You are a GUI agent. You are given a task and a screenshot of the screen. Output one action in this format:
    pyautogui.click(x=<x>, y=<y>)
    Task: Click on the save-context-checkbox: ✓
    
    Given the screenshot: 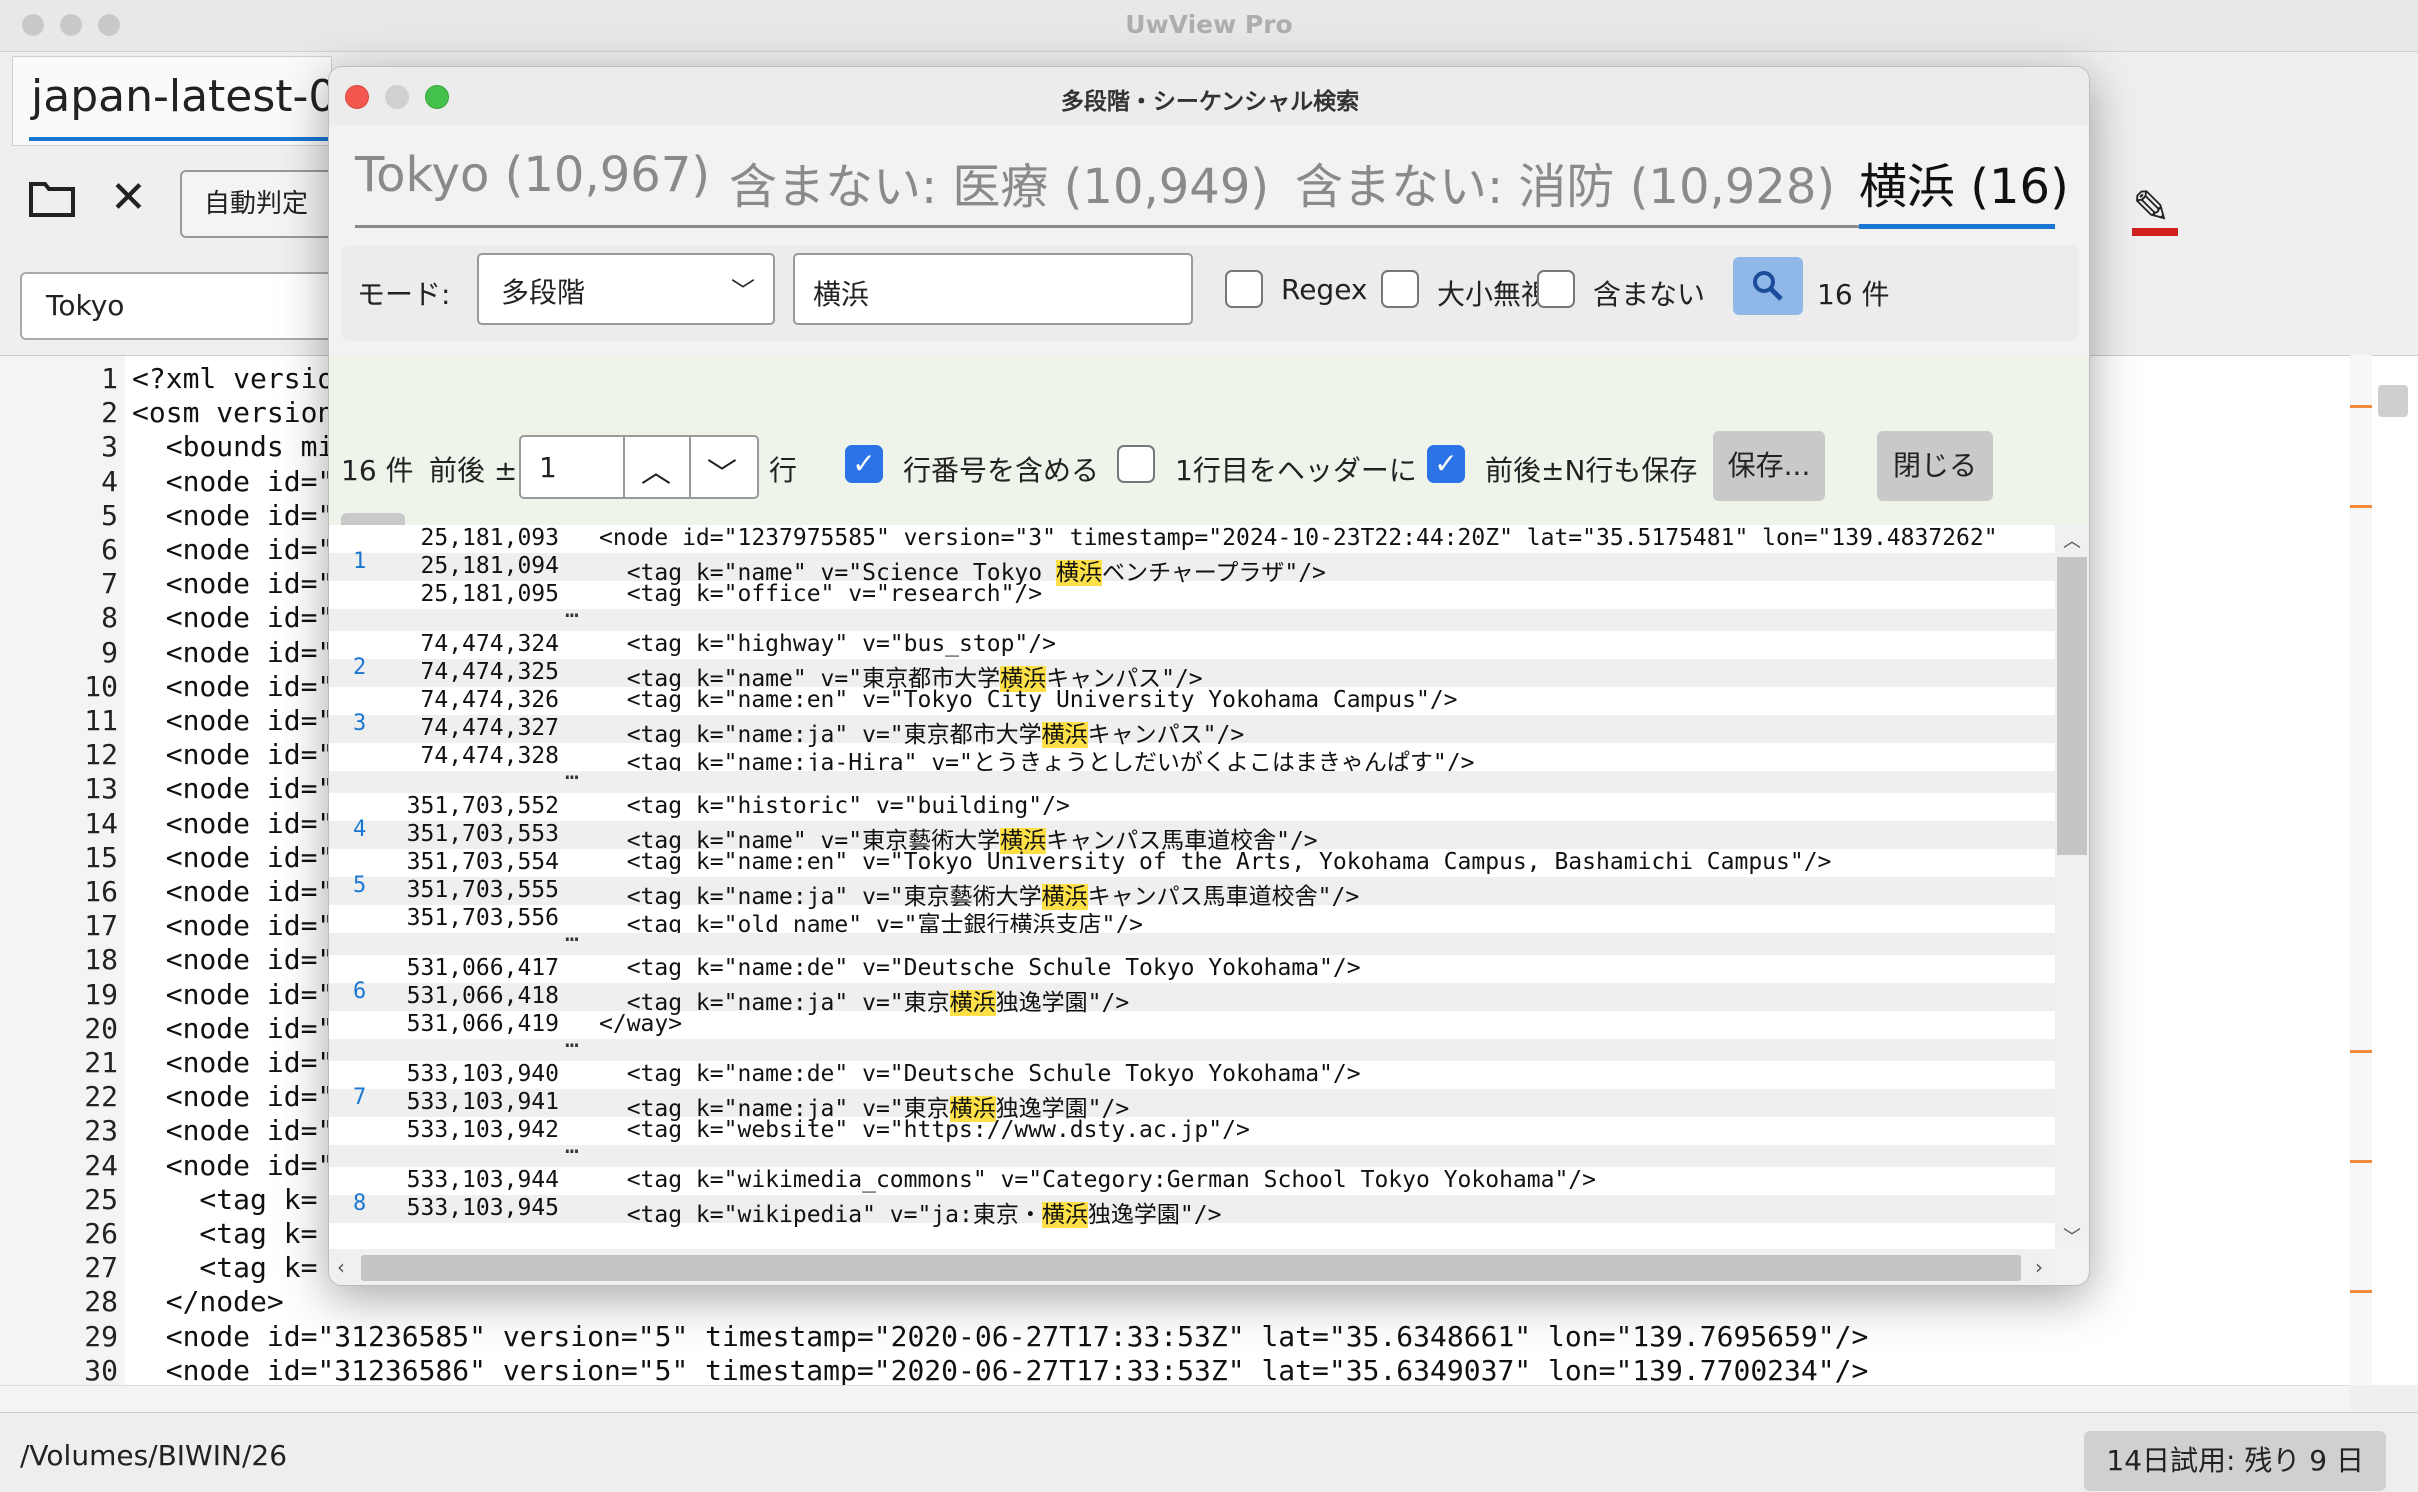 What is the action you would take?
    pyautogui.click(x=1446, y=464)
    